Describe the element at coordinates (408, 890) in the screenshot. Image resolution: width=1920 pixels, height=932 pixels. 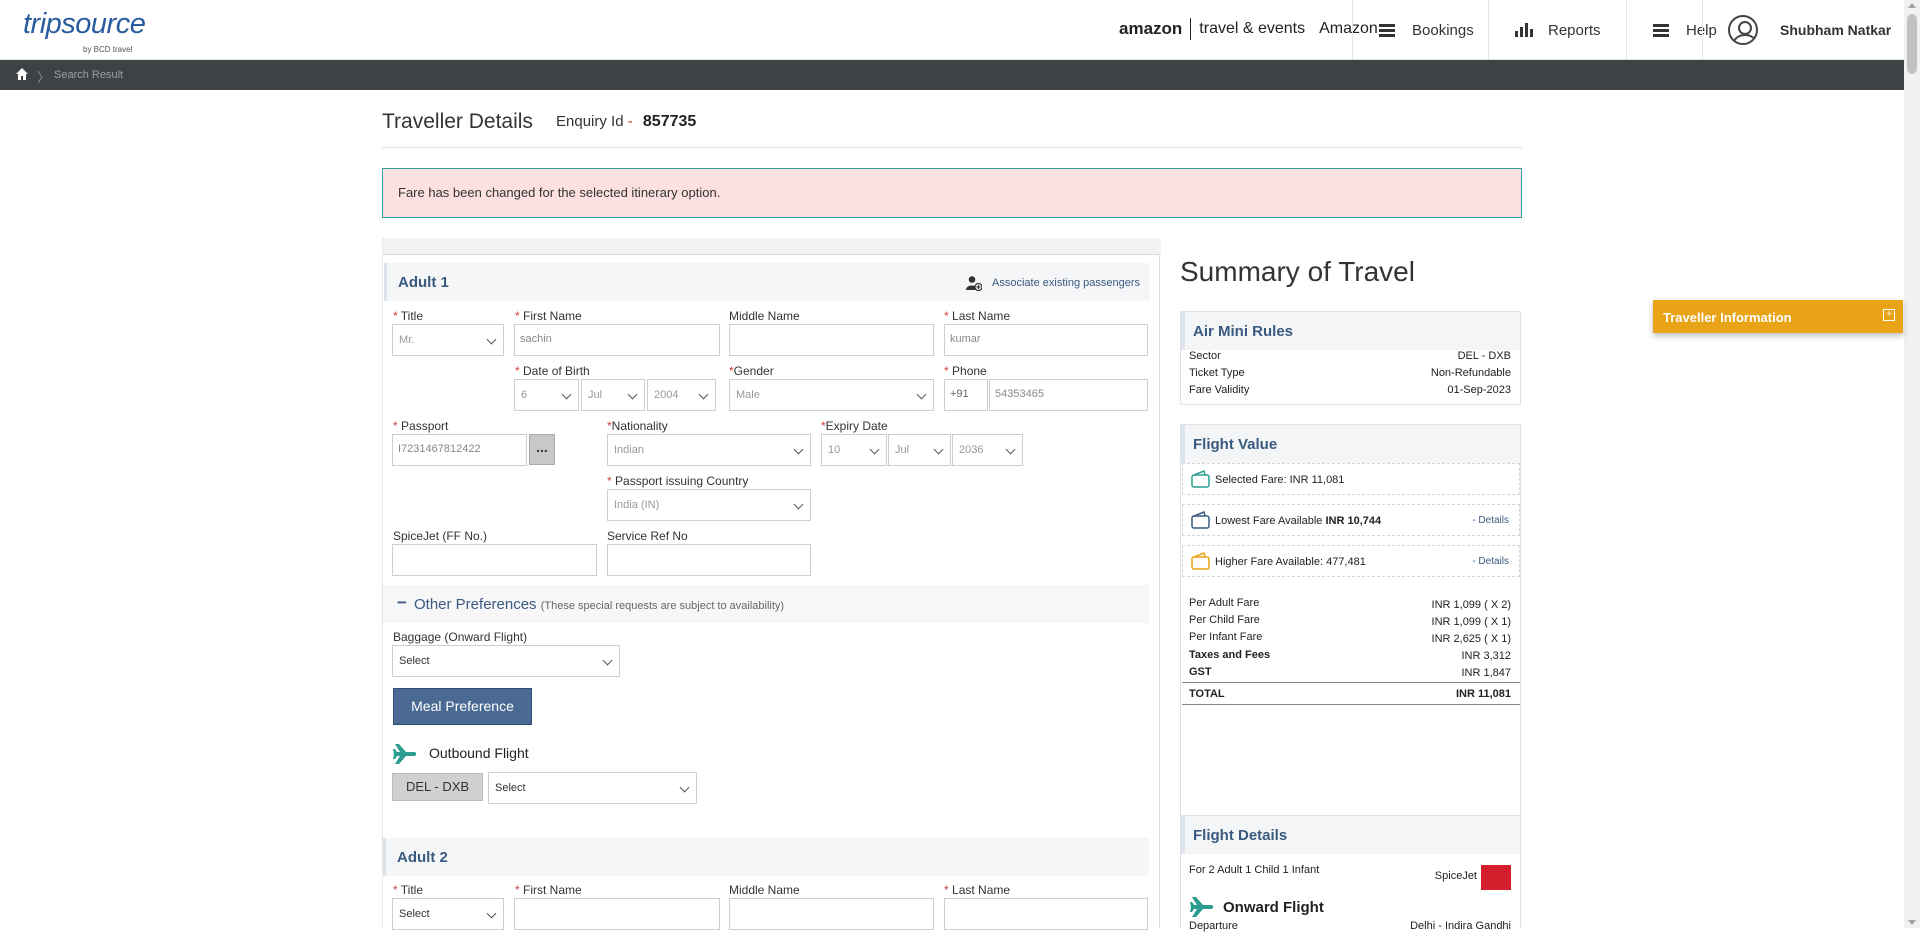
I see `adult2-title-label: * Title` at that location.